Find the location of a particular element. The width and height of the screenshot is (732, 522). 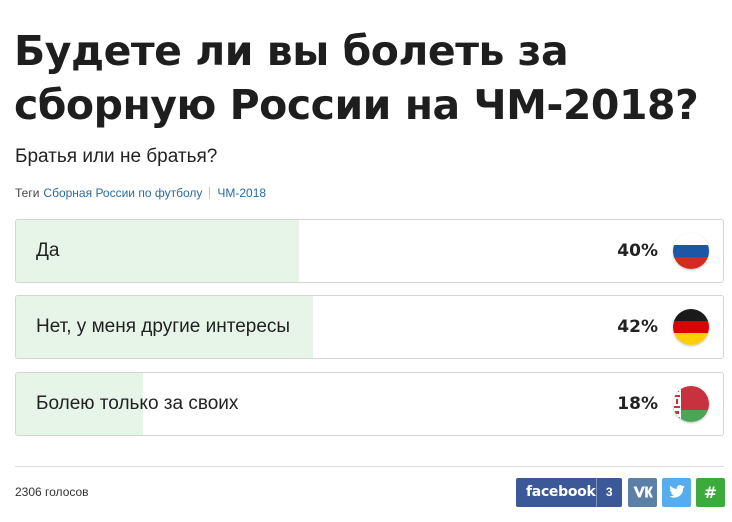

germany-flag-icon is located at coordinates (691, 327).